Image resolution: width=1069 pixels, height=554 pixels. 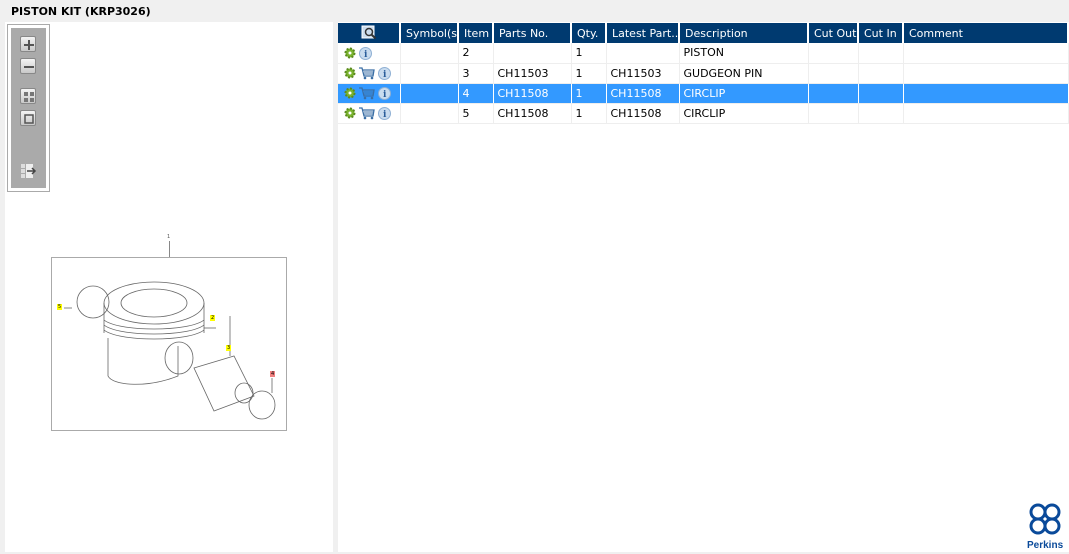 I want to click on cell-item: 2, so click(x=476, y=53).